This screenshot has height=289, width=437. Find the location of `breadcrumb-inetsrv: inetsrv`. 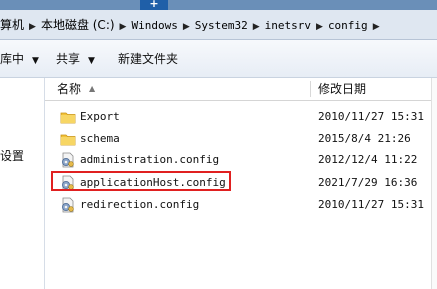

breadcrumb-inetsrv: inetsrv is located at coordinates (288, 26).